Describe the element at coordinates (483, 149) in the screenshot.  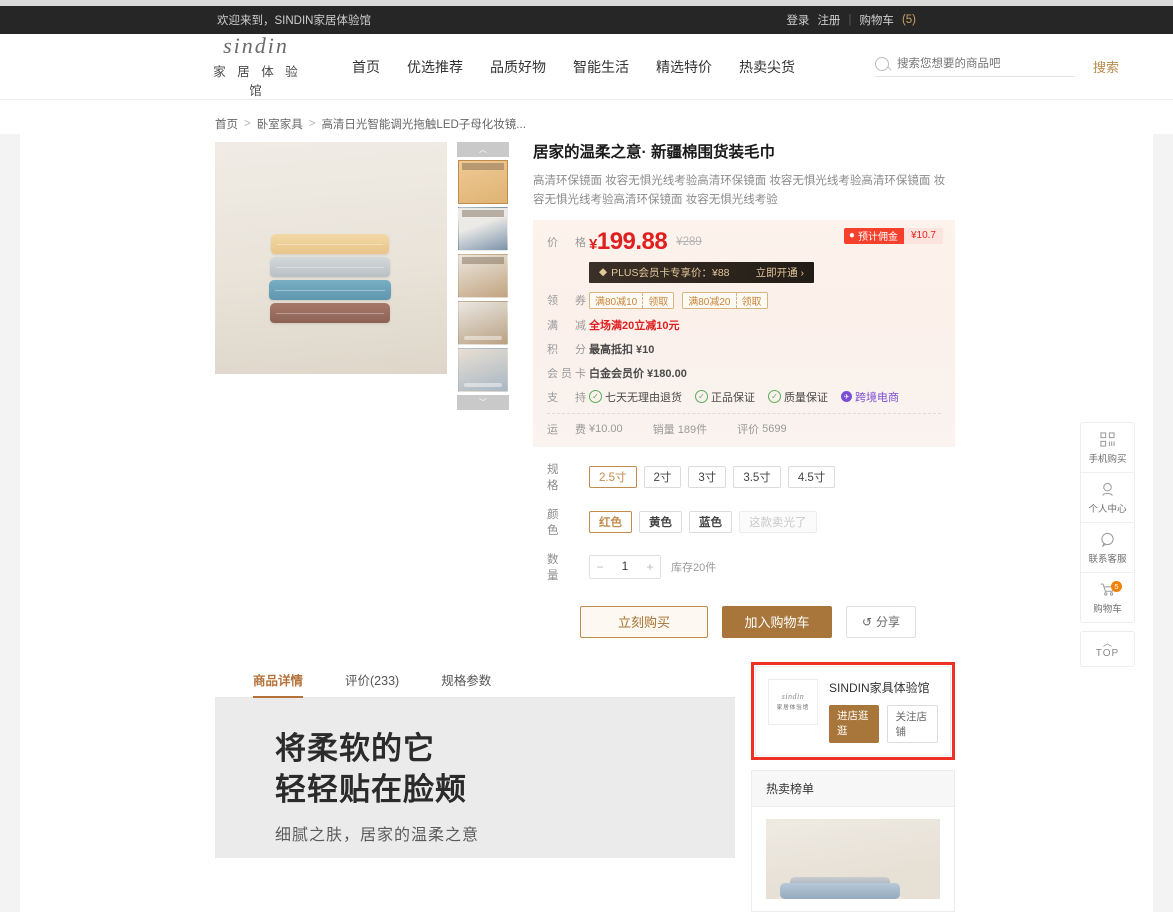
I see `thumbnail-scroll-up-button: ︿` at that location.